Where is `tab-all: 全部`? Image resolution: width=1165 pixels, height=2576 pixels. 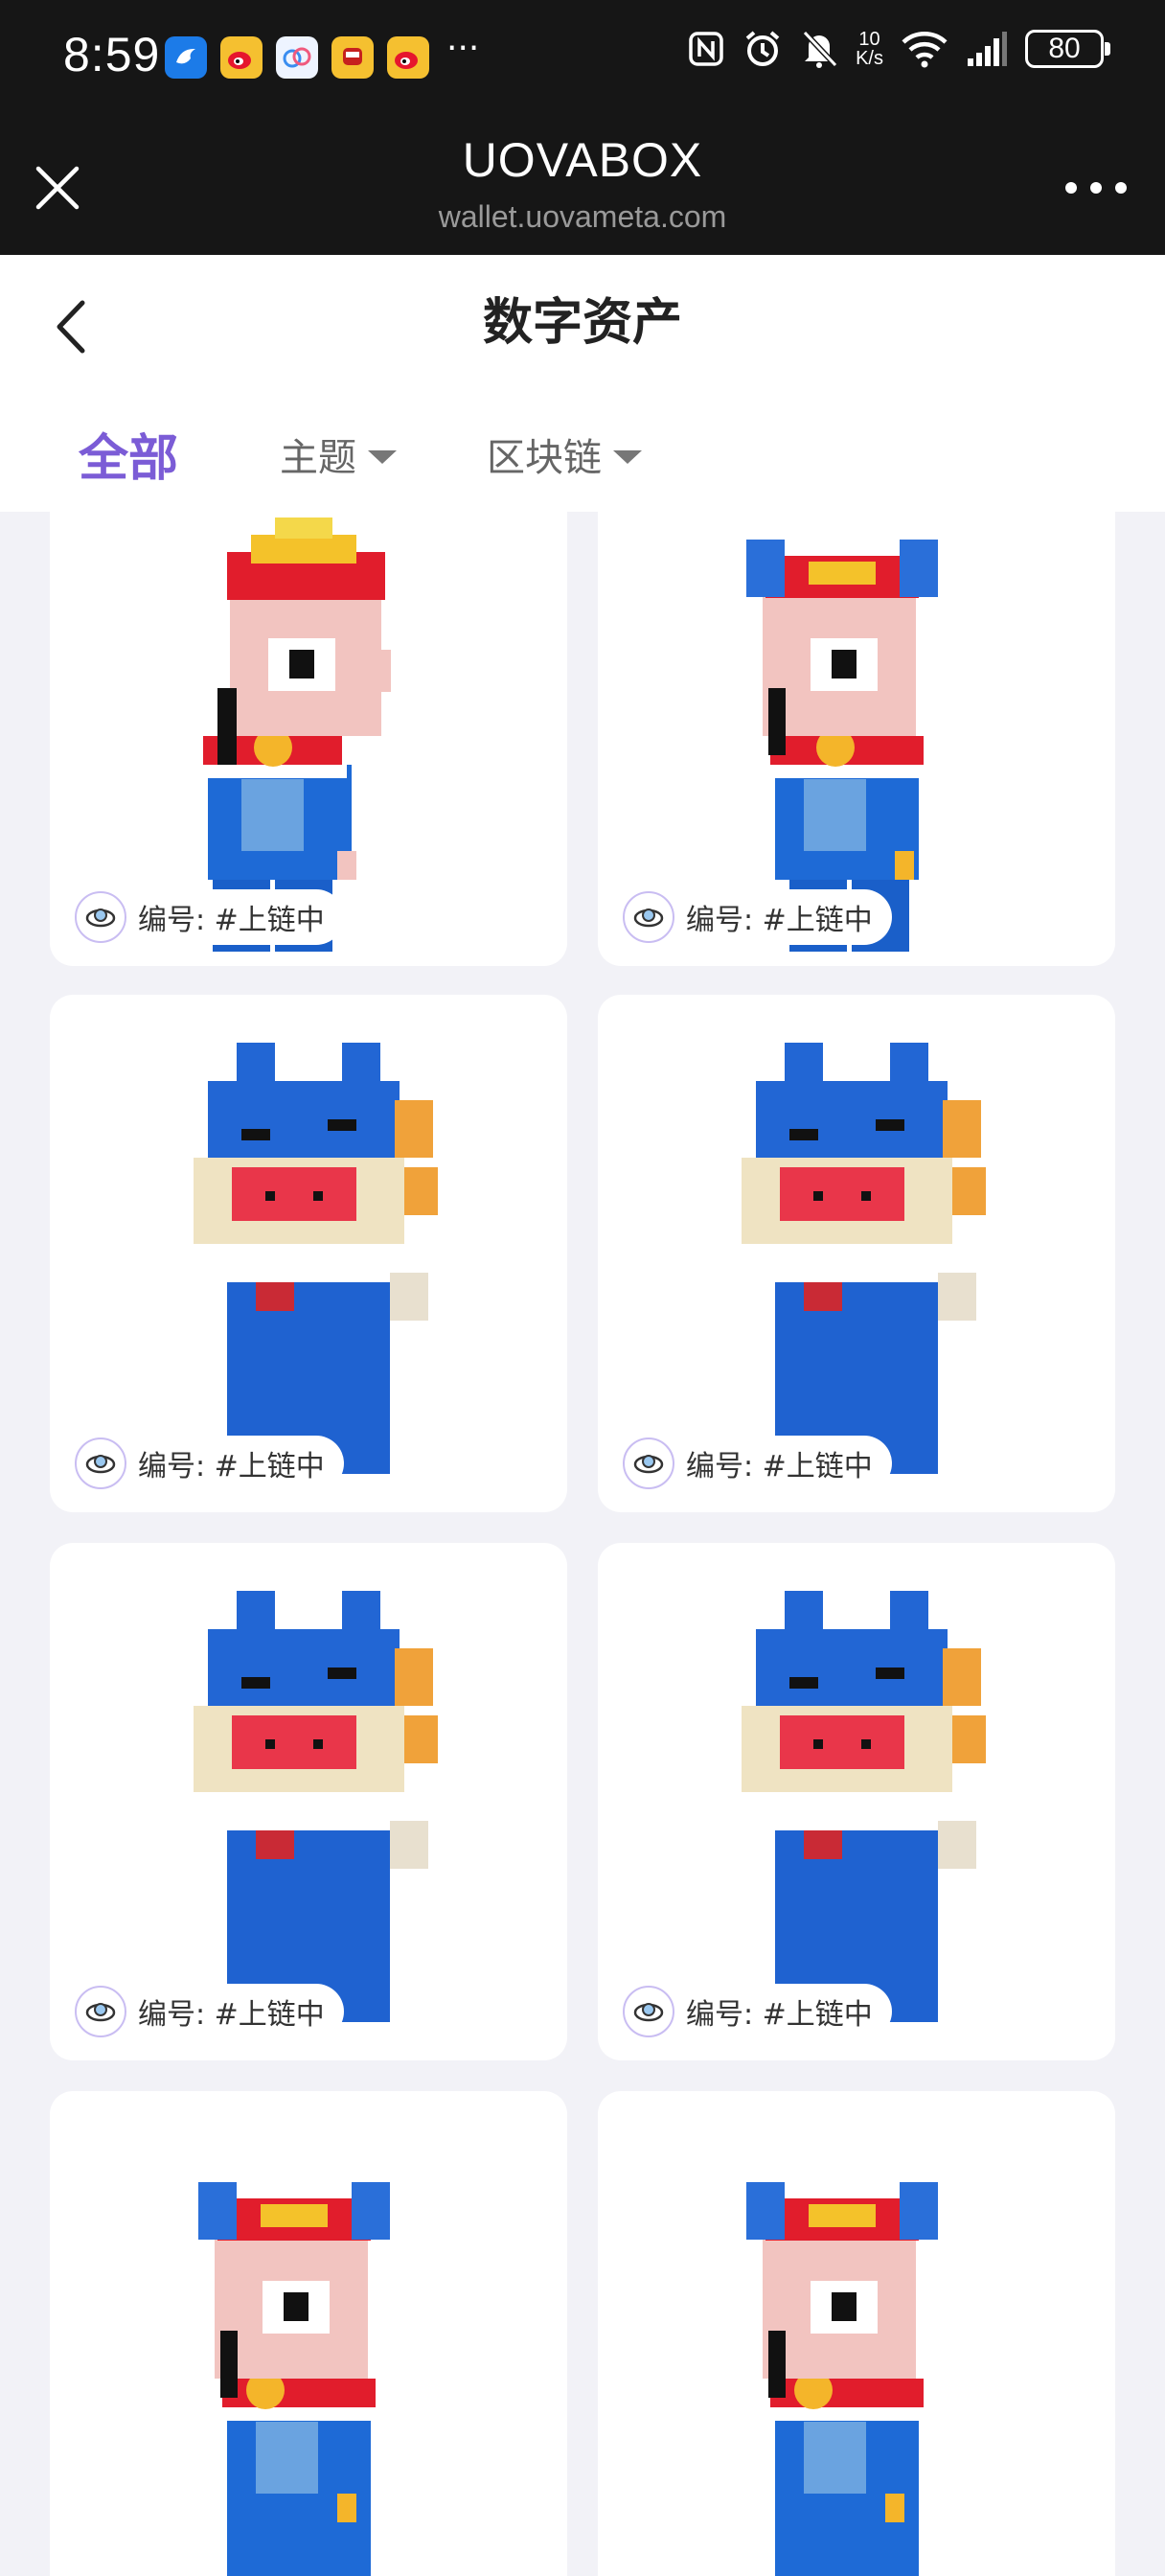
tab-all: 全部 is located at coordinates (129, 454).